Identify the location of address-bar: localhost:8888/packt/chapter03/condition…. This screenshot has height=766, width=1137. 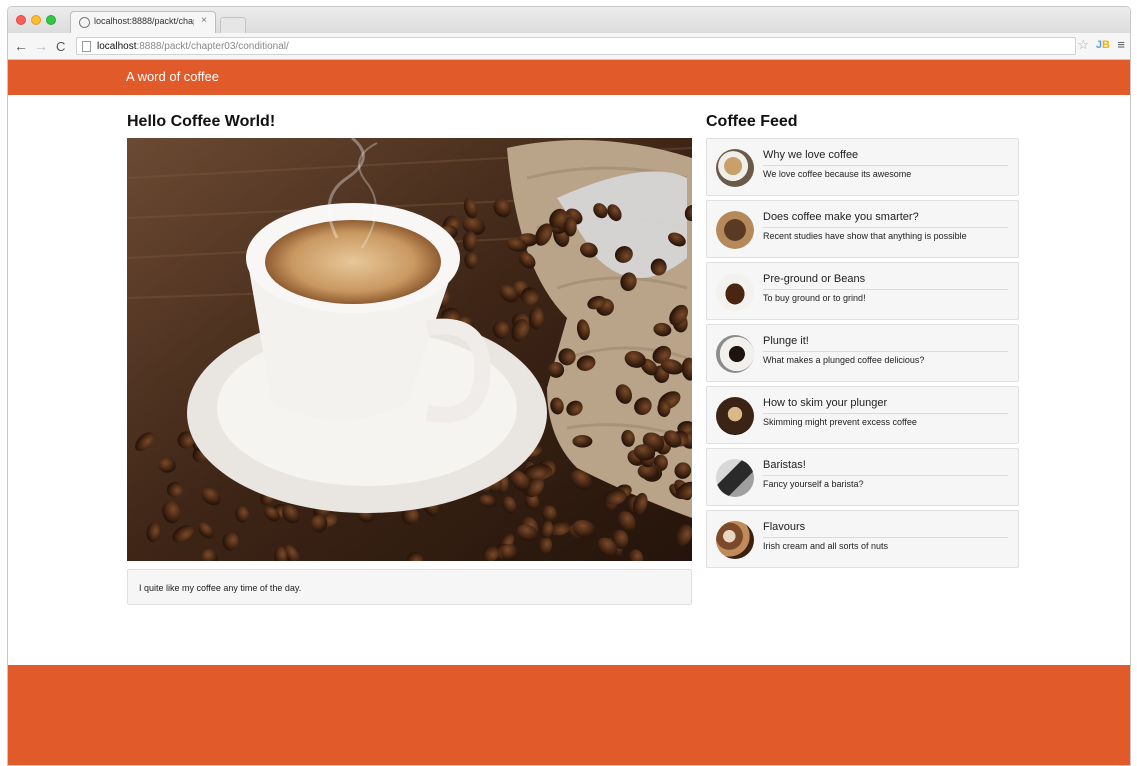
(576, 46).